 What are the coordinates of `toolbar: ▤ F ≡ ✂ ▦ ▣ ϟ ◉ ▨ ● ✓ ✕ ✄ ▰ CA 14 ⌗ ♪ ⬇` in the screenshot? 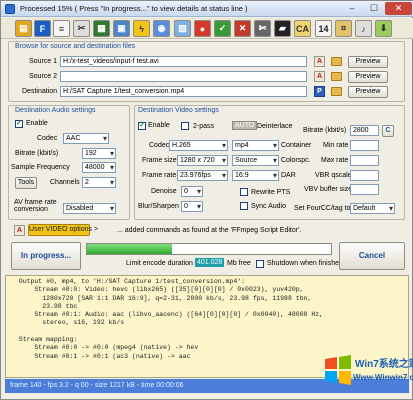 It's located at (207, 28).